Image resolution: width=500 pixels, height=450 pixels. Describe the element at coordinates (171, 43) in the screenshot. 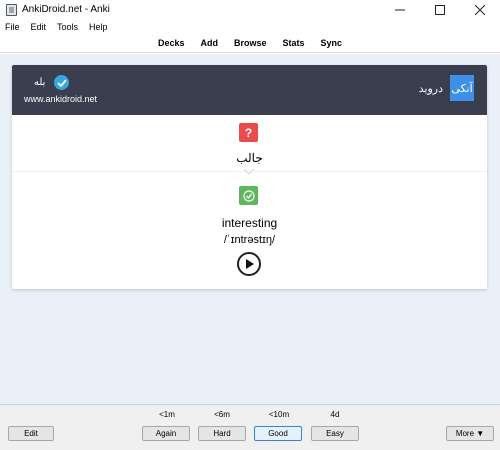

I see `toolbar-decks: Decks` at that location.